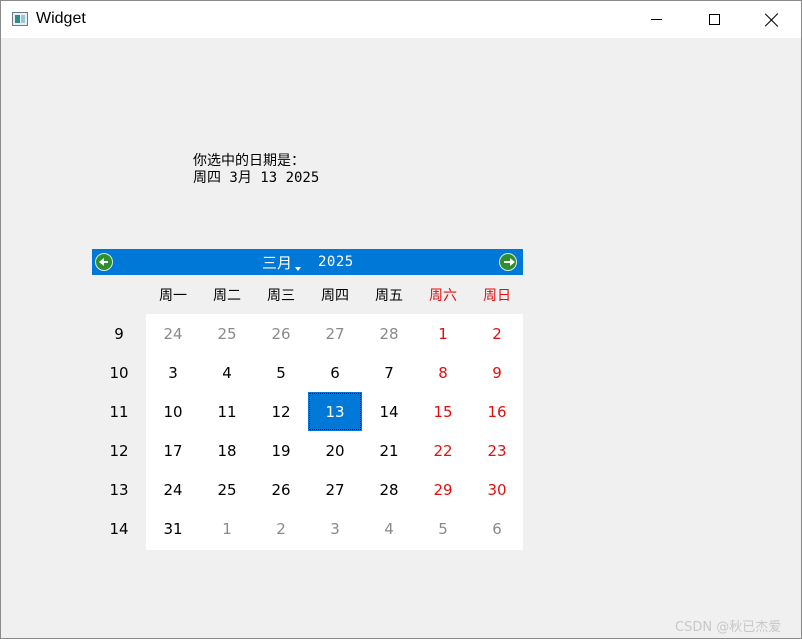  Describe the element at coordinates (497, 411) in the screenshot. I see `calendar-day: 16` at that location.